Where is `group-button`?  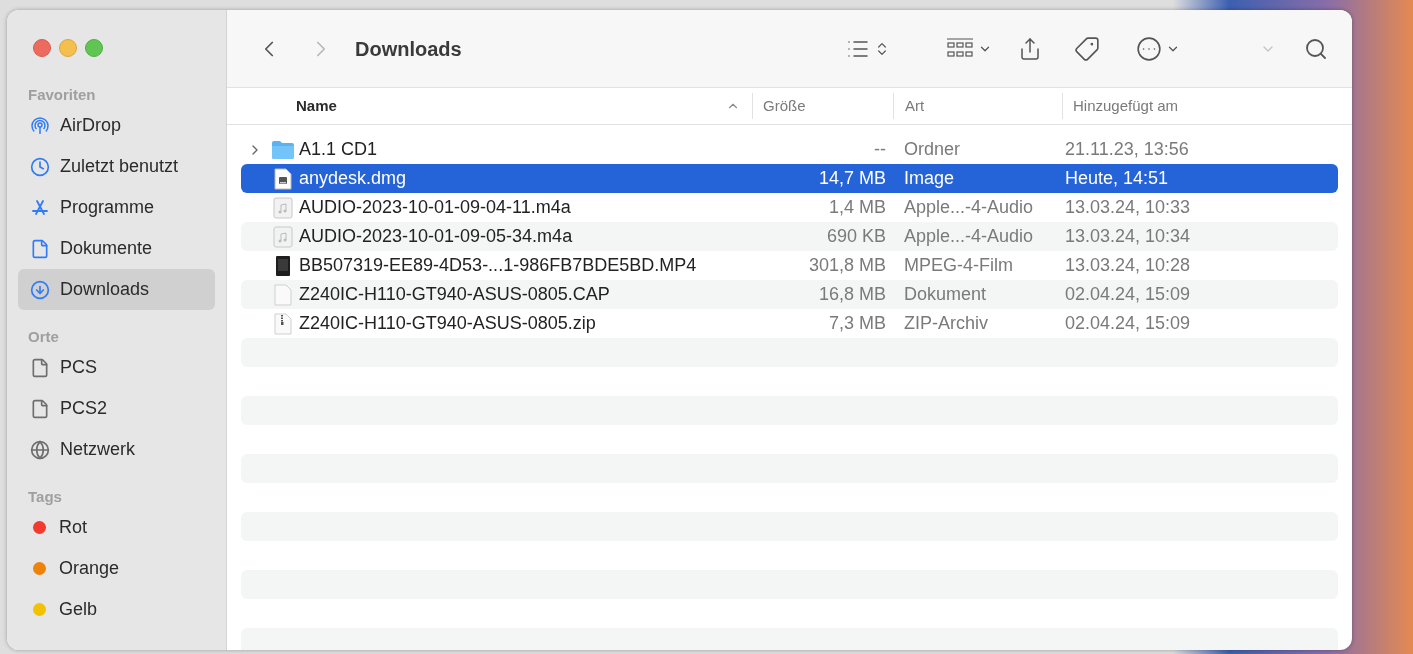
group-button is located at coordinates (969, 48).